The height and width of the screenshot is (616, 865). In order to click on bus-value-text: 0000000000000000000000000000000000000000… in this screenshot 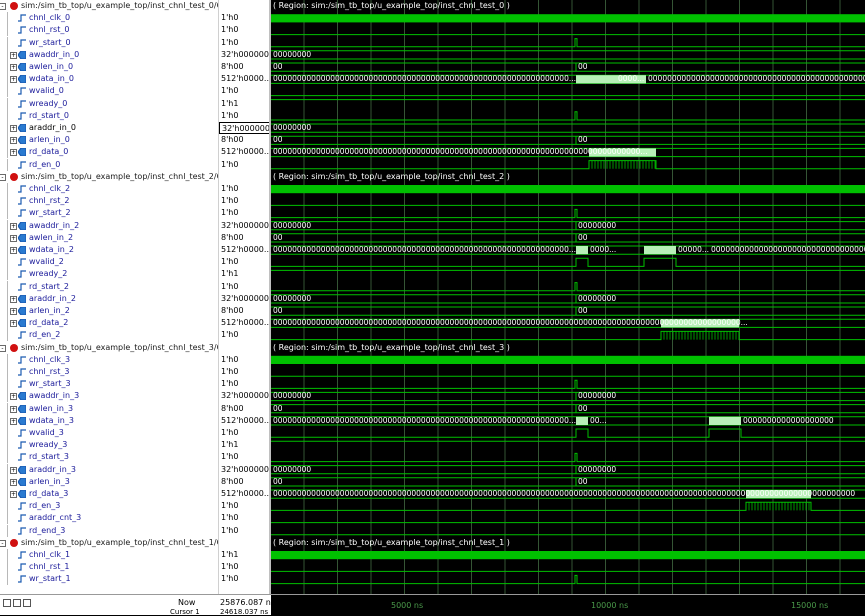, I will do `click(788, 249)`.